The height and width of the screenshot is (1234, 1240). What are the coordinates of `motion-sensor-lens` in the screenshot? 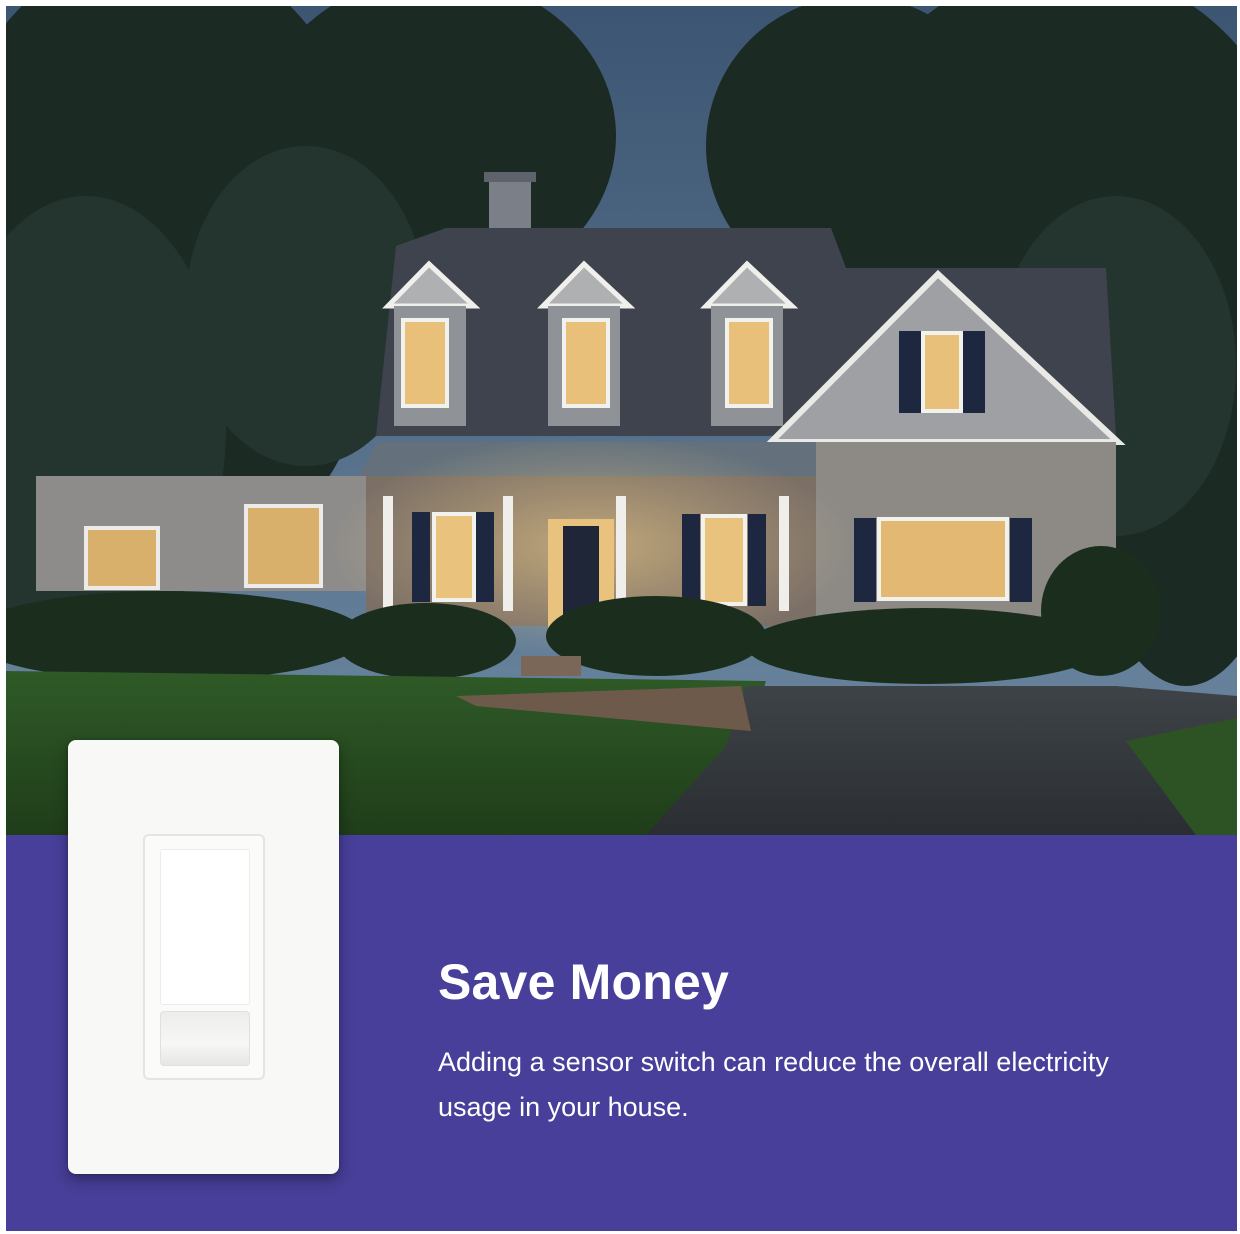 It's located at (205, 1038).